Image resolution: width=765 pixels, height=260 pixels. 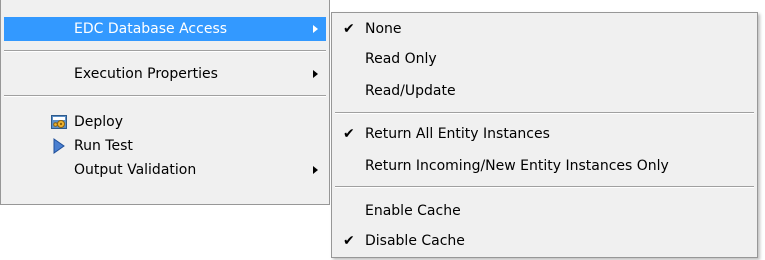 What do you see at coordinates (401, 59) in the screenshot?
I see `submenu-item-label: Read Only` at bounding box center [401, 59].